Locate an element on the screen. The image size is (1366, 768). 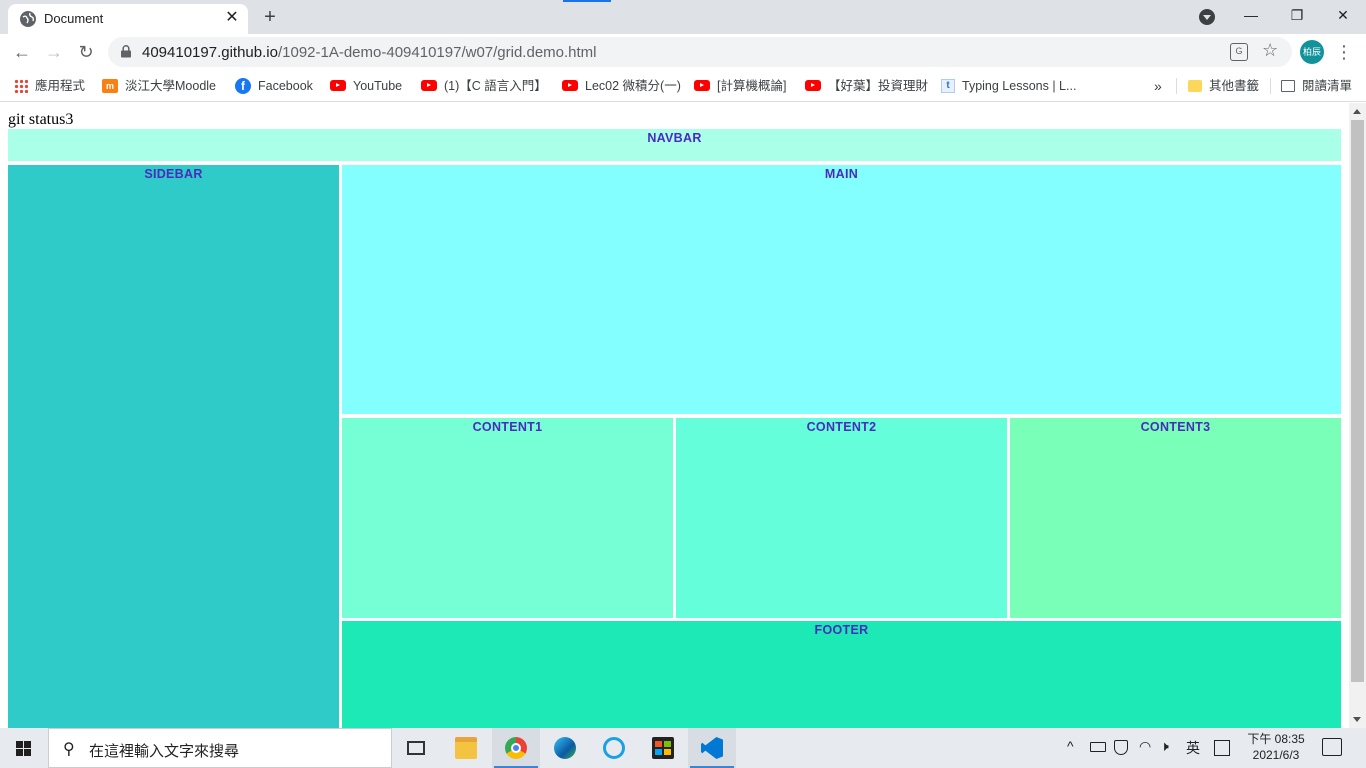
reading-list-icon is located at coordinates (1288, 85).